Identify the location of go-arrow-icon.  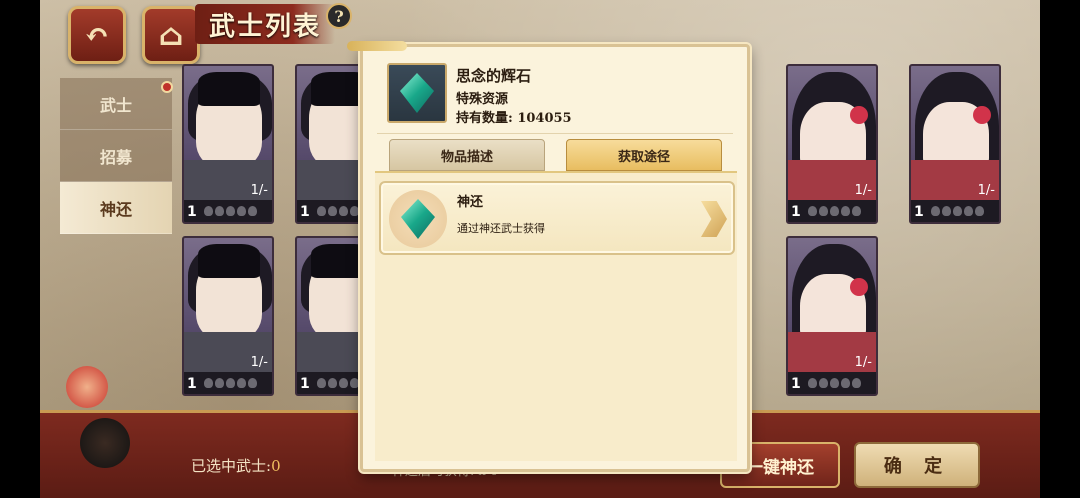
(714, 219).